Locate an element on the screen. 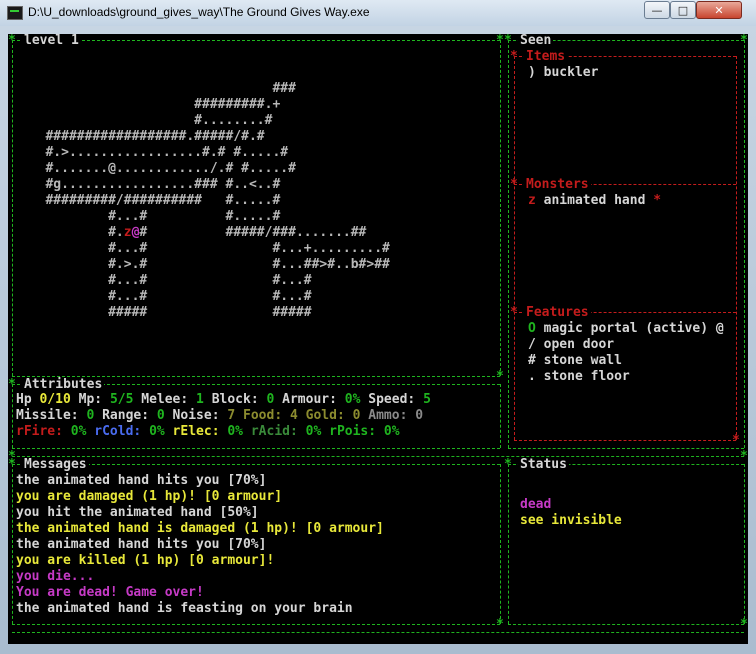  monster-entry: z animated hand * is located at coordinates (594, 201).